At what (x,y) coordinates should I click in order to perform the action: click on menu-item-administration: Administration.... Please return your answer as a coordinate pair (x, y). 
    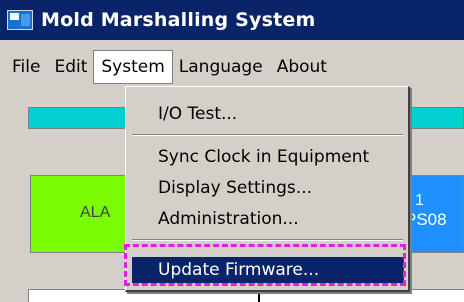
    Looking at the image, I should click on (268, 219).